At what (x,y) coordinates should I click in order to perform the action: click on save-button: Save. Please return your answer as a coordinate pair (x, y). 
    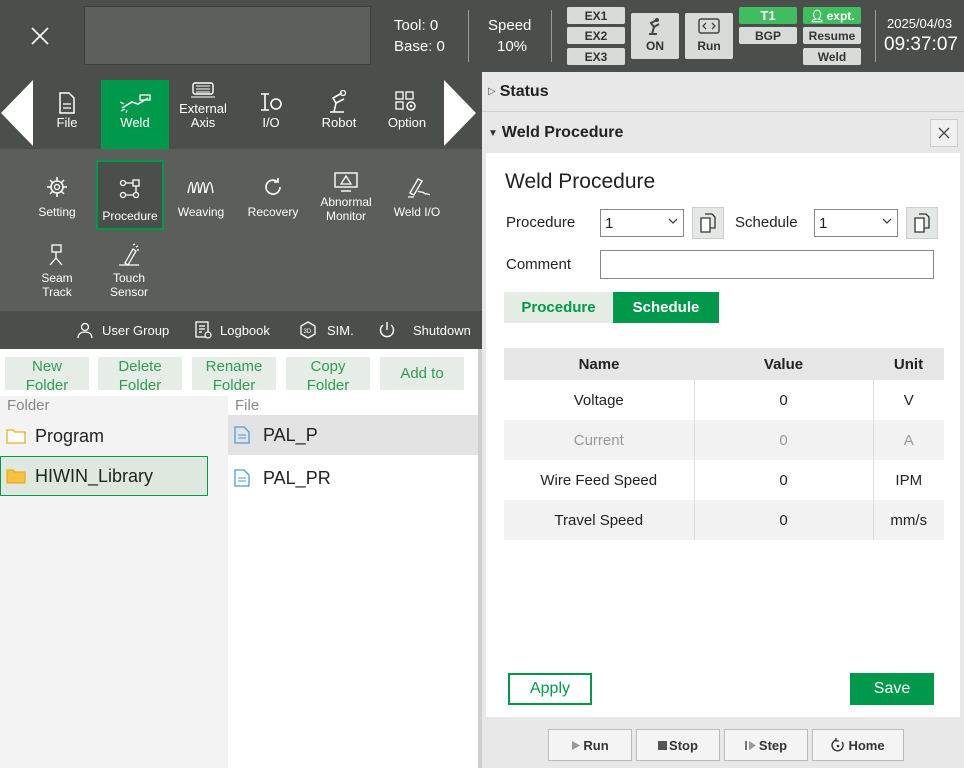
    Looking at the image, I should click on (892, 689).